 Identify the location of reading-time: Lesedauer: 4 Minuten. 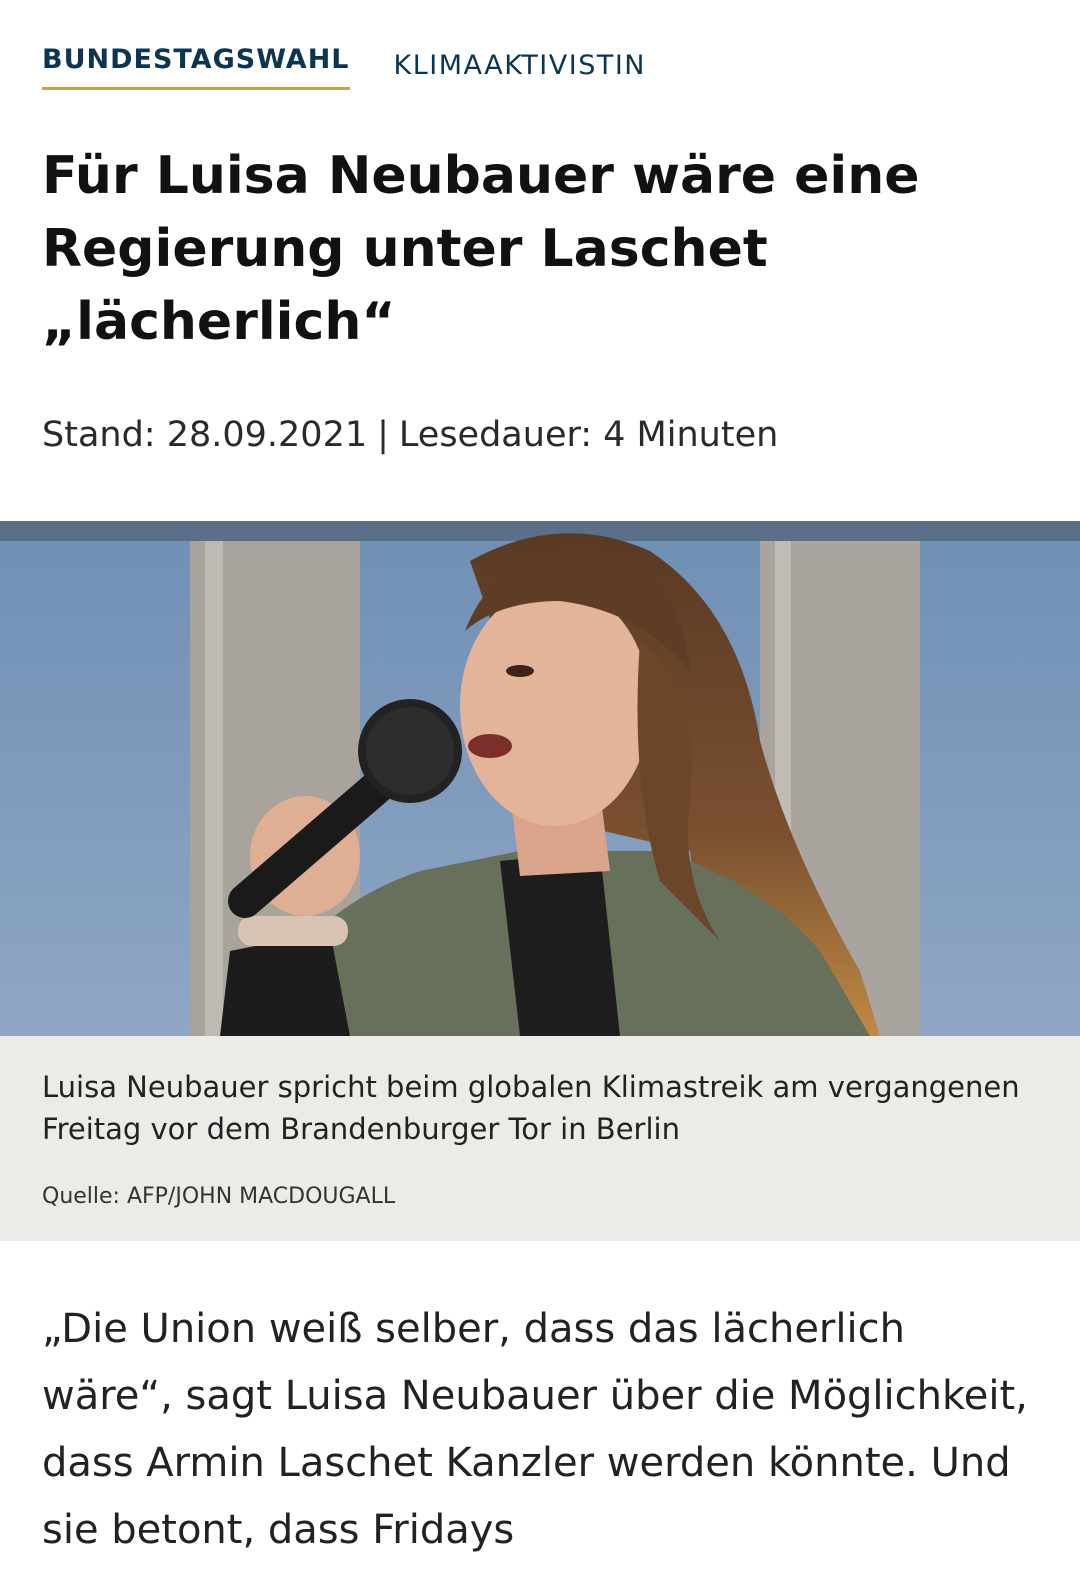
(588, 435).